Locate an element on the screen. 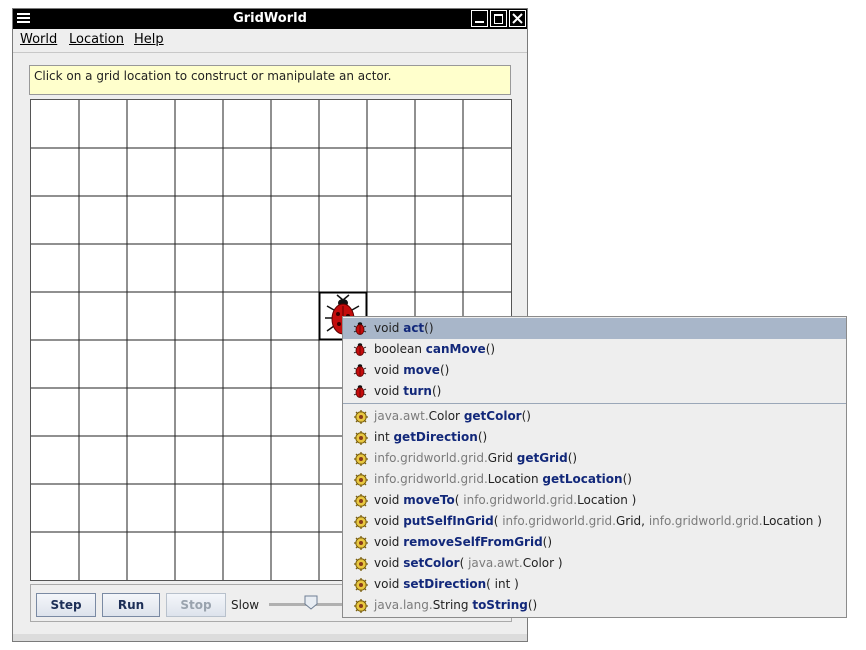 The width and height of the screenshot is (866, 650). method-item-getGrid: info.gridworld.grid.Grid getGrid() is located at coordinates (594, 458).